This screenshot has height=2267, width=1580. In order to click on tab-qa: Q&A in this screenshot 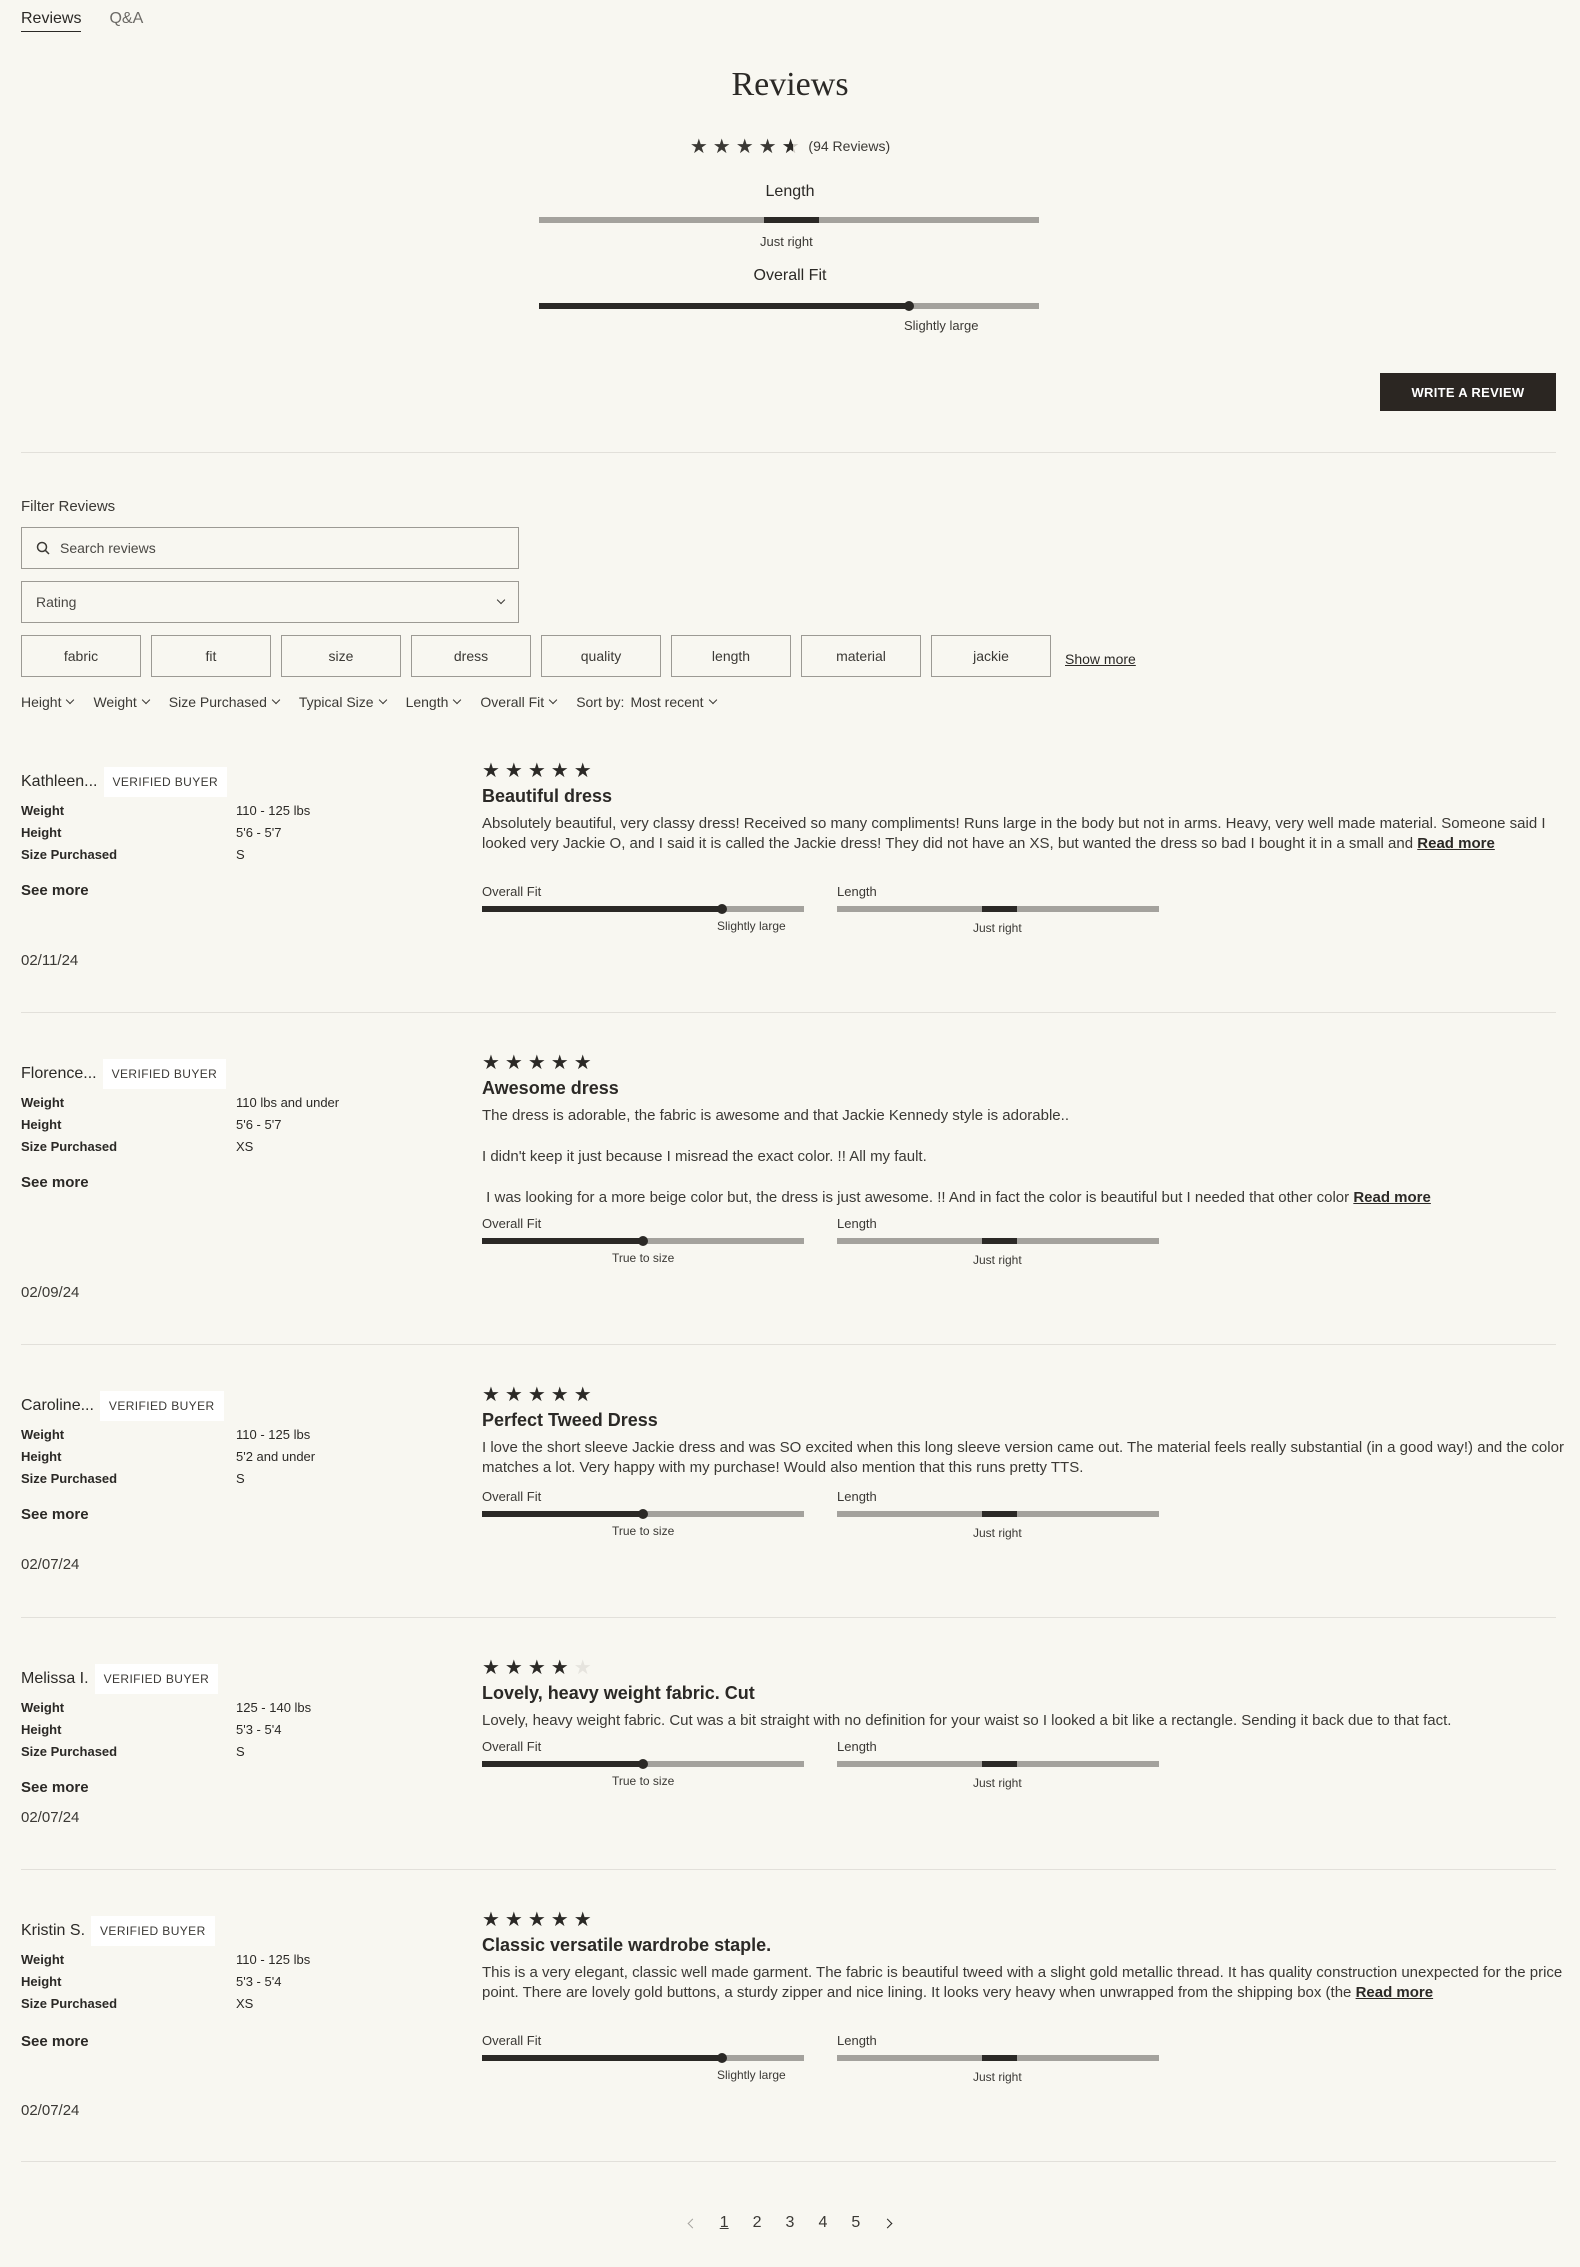, I will do `click(126, 21)`.